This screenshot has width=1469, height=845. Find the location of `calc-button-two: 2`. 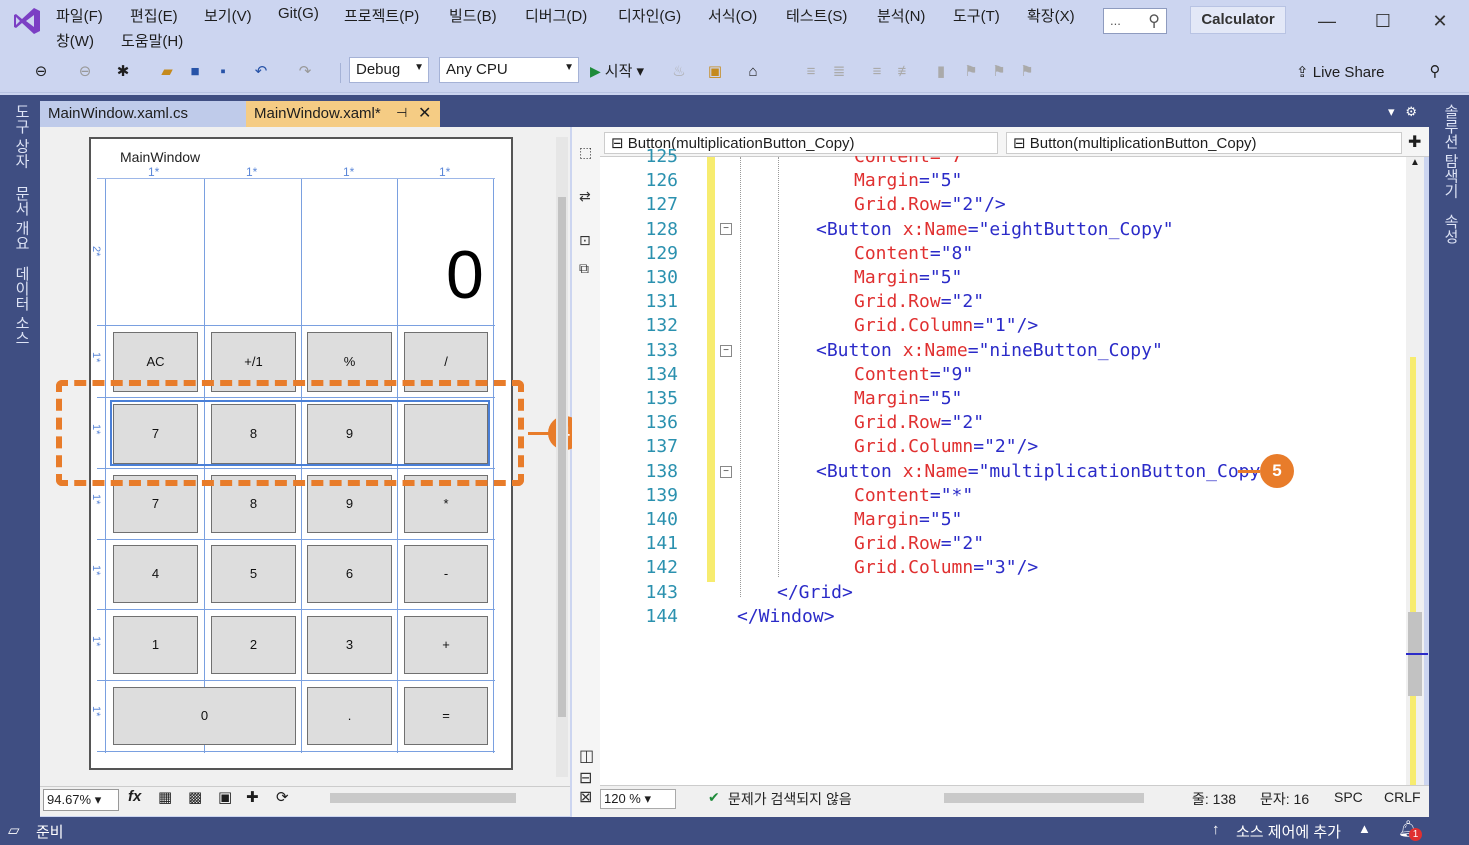

calc-button-two: 2 is located at coordinates (253, 645).